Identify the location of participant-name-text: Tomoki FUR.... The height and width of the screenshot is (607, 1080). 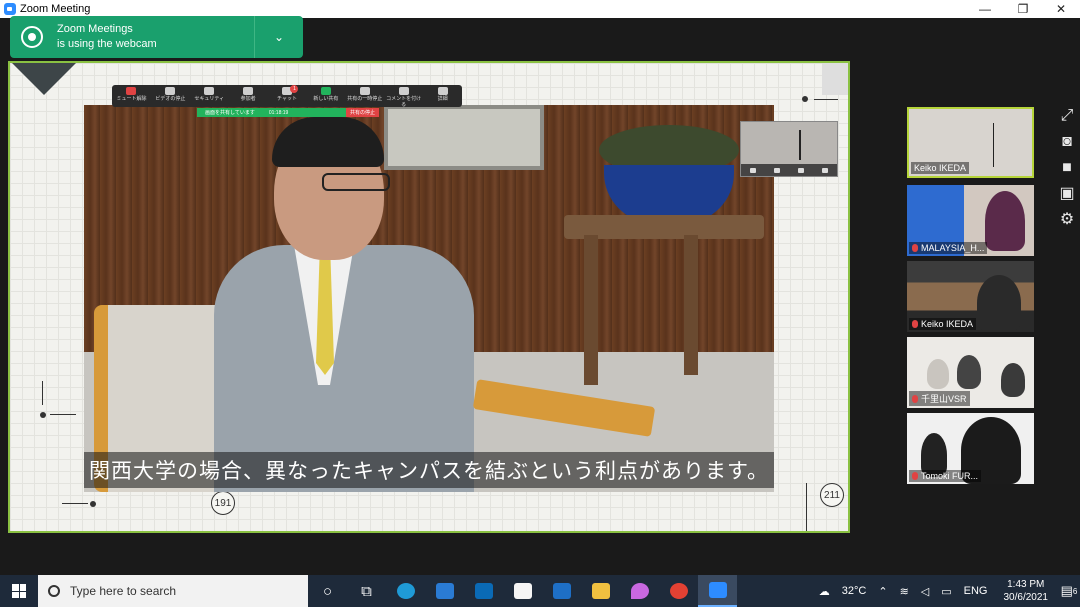
(950, 476).